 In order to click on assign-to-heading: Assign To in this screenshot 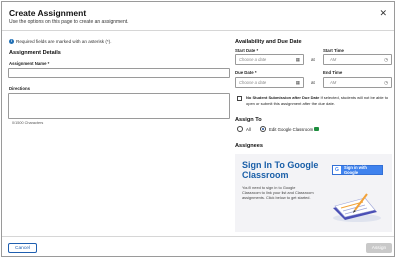, I will do `click(248, 120)`.